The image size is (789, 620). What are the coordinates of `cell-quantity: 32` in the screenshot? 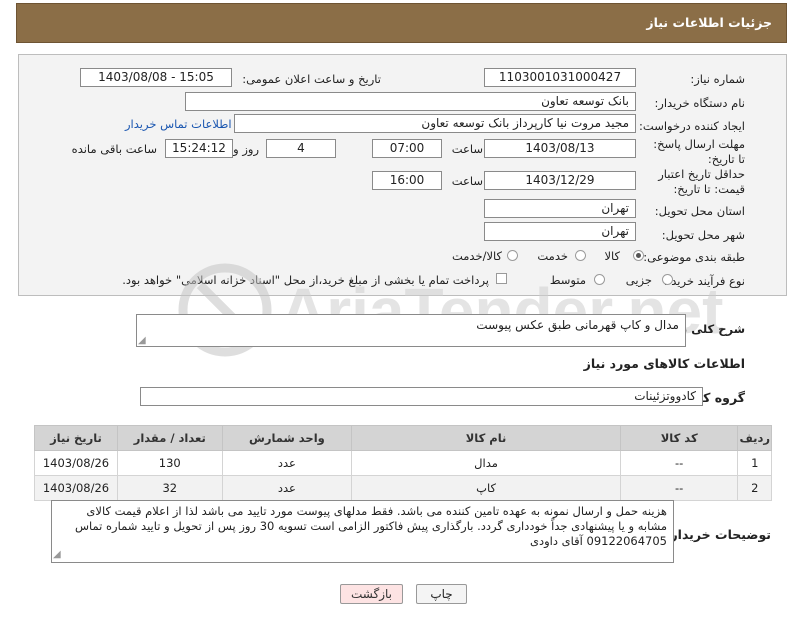 It's located at (169, 488).